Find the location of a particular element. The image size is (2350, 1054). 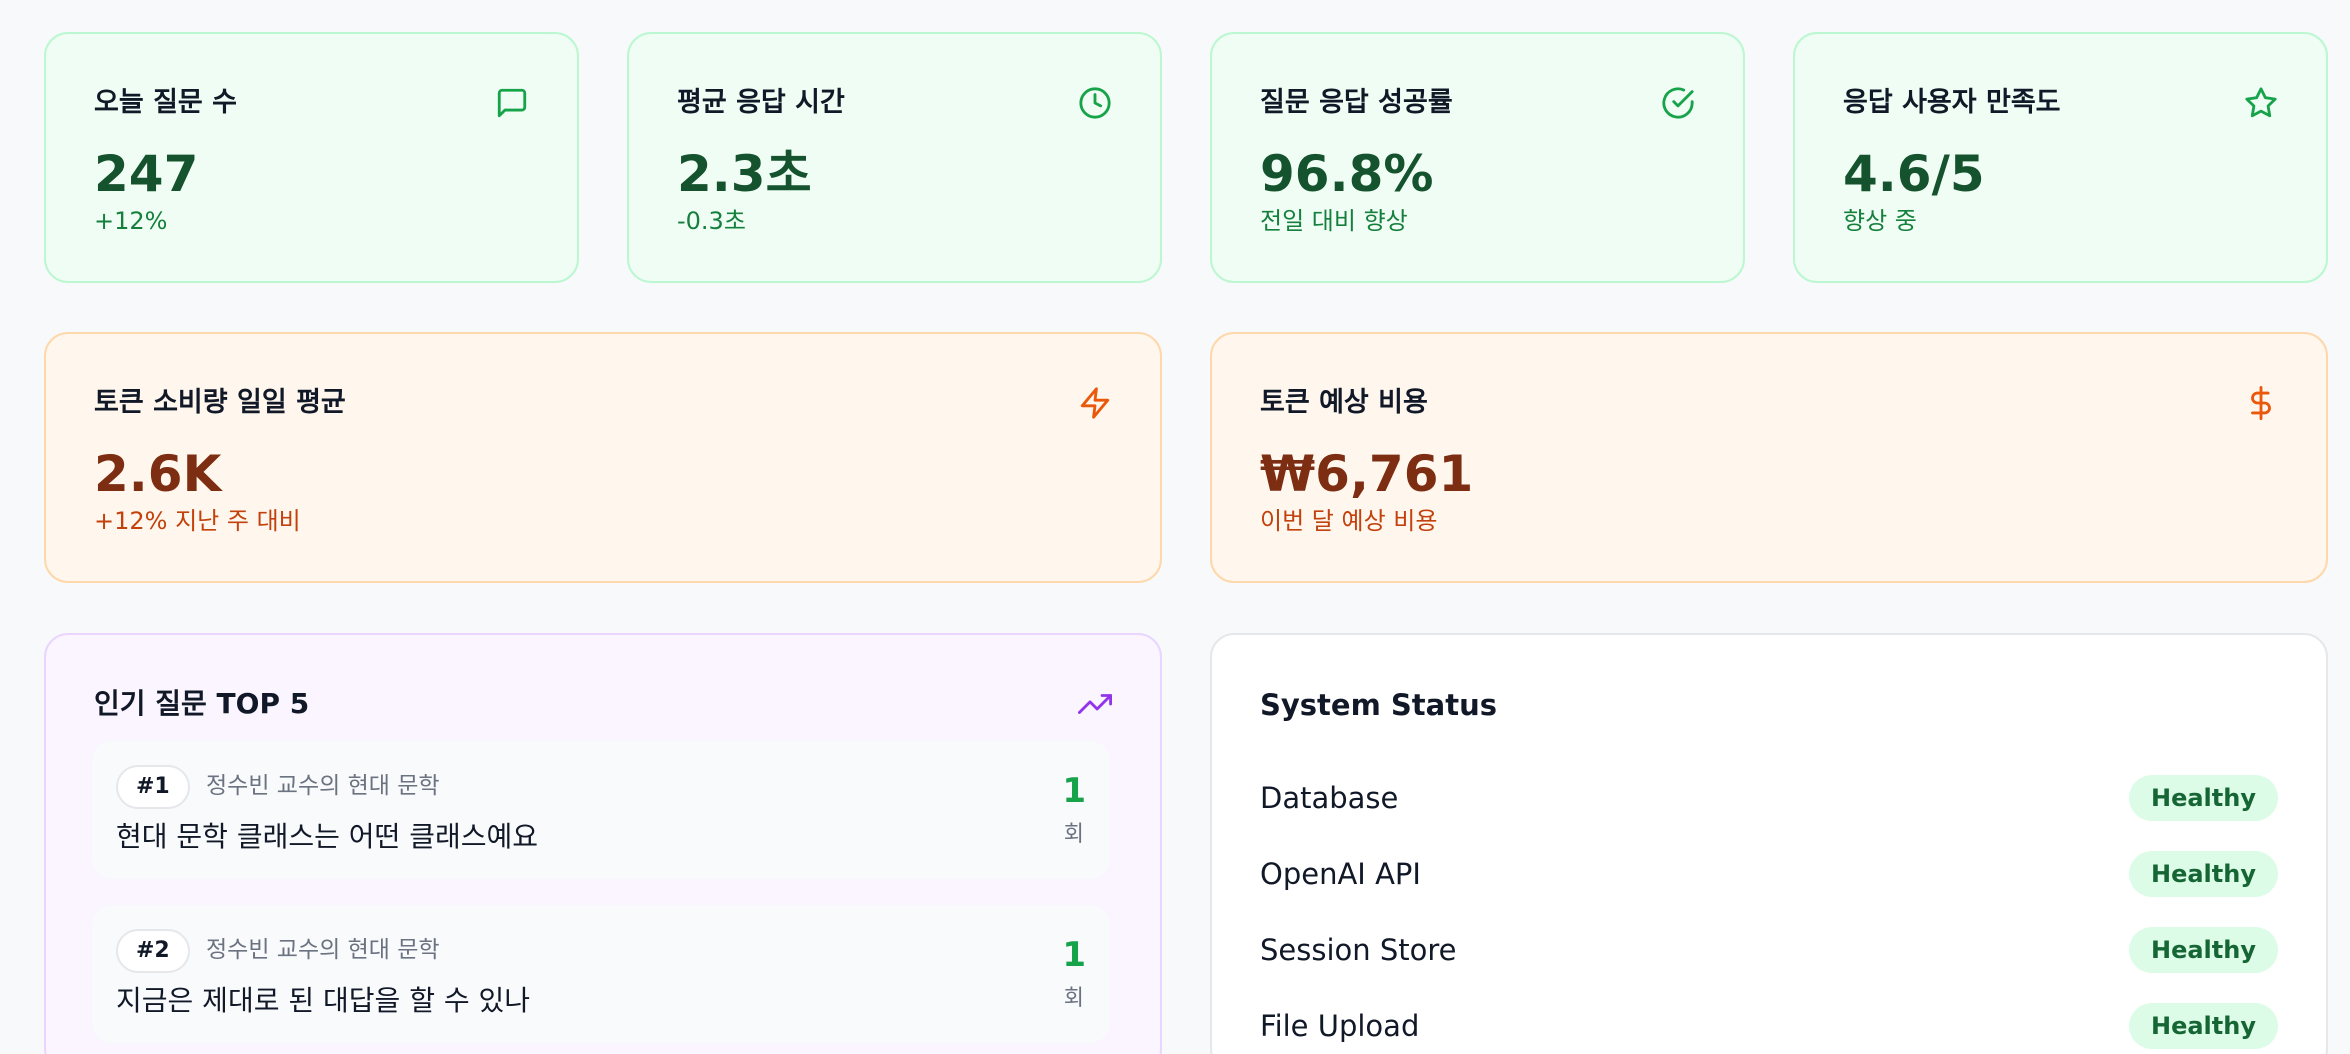

token-usage-value: 2.6K is located at coordinates (158, 474).